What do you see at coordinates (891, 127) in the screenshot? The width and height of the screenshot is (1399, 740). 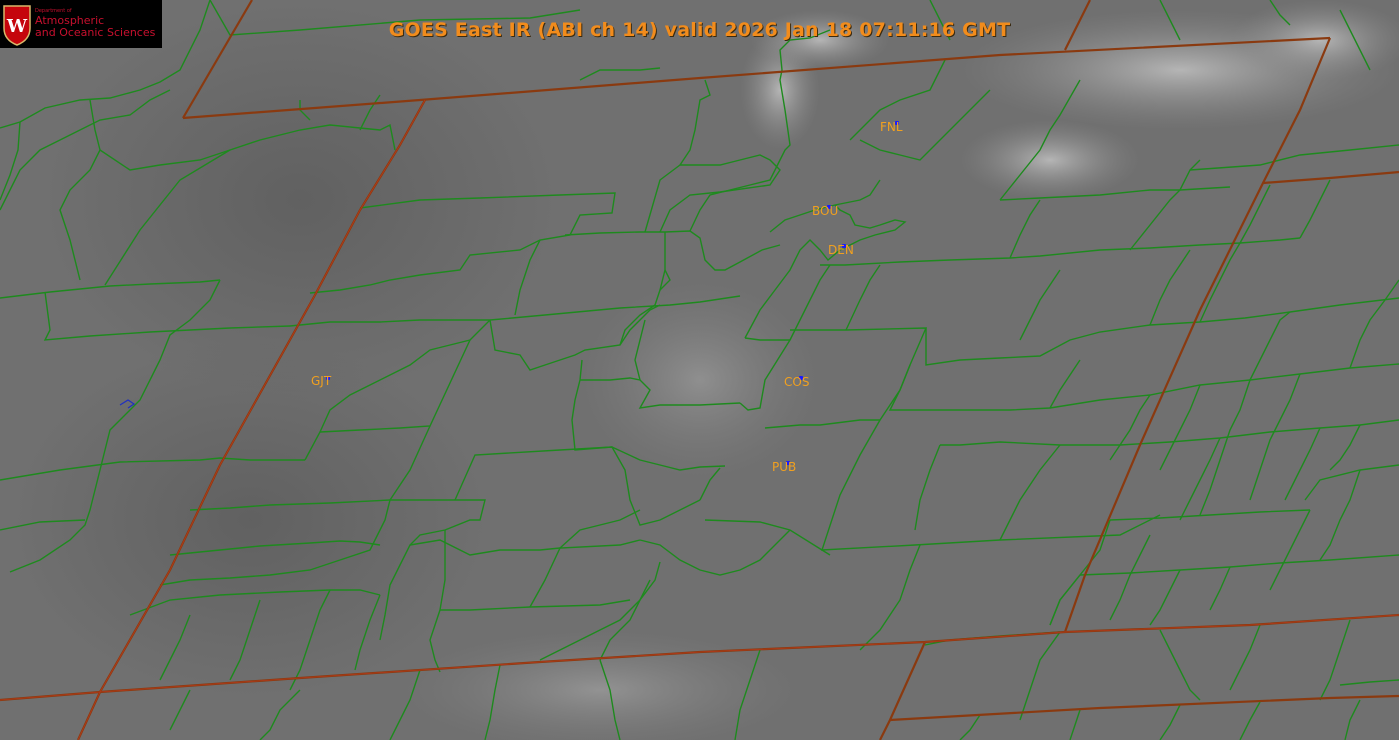 I see `station-label-fnl: FNL` at bounding box center [891, 127].